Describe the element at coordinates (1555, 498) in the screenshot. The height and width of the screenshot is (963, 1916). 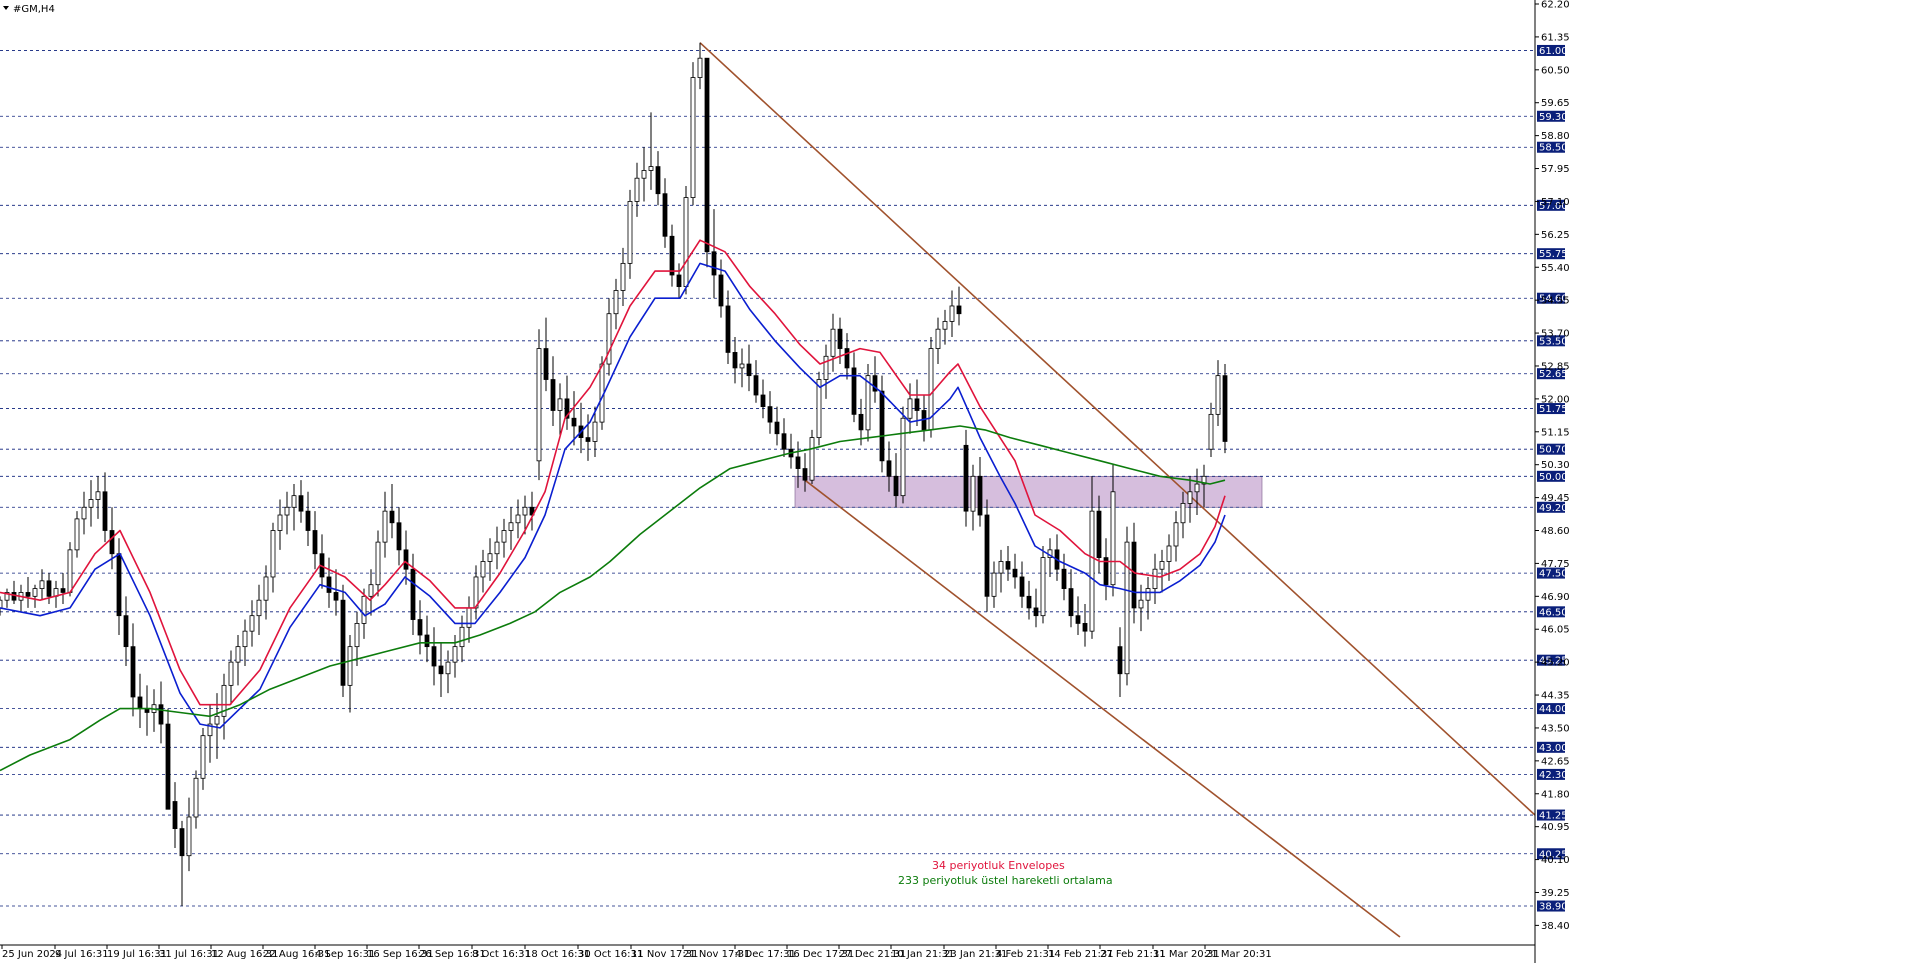
I see `y-tick-label: 49.45` at that location.